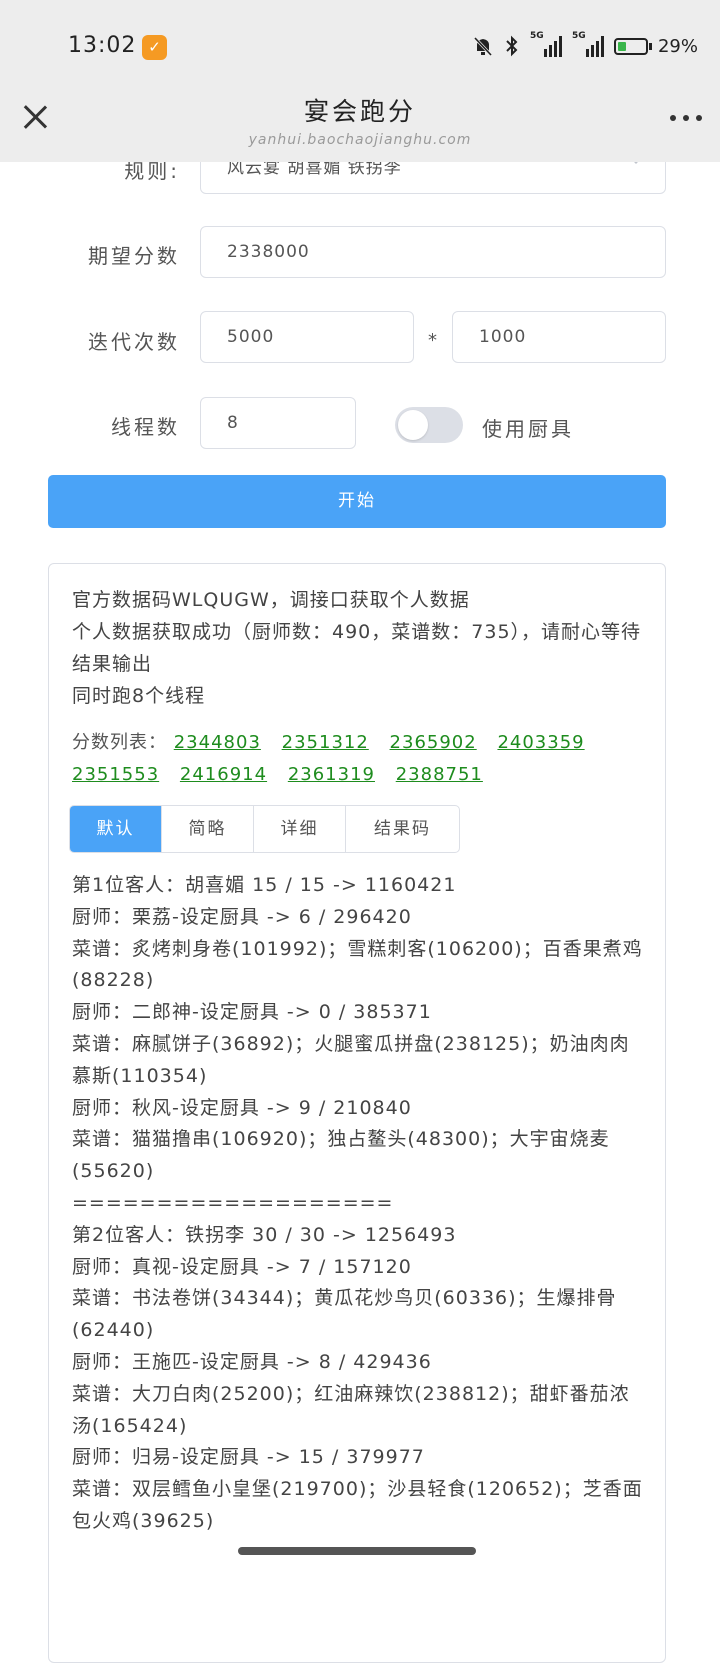 This screenshot has width=720, height=1663. Describe the element at coordinates (252, 1361) in the screenshot. I see `result-line: 厨师：王施匹-设定厨具 -> 8 / 429436` at that location.